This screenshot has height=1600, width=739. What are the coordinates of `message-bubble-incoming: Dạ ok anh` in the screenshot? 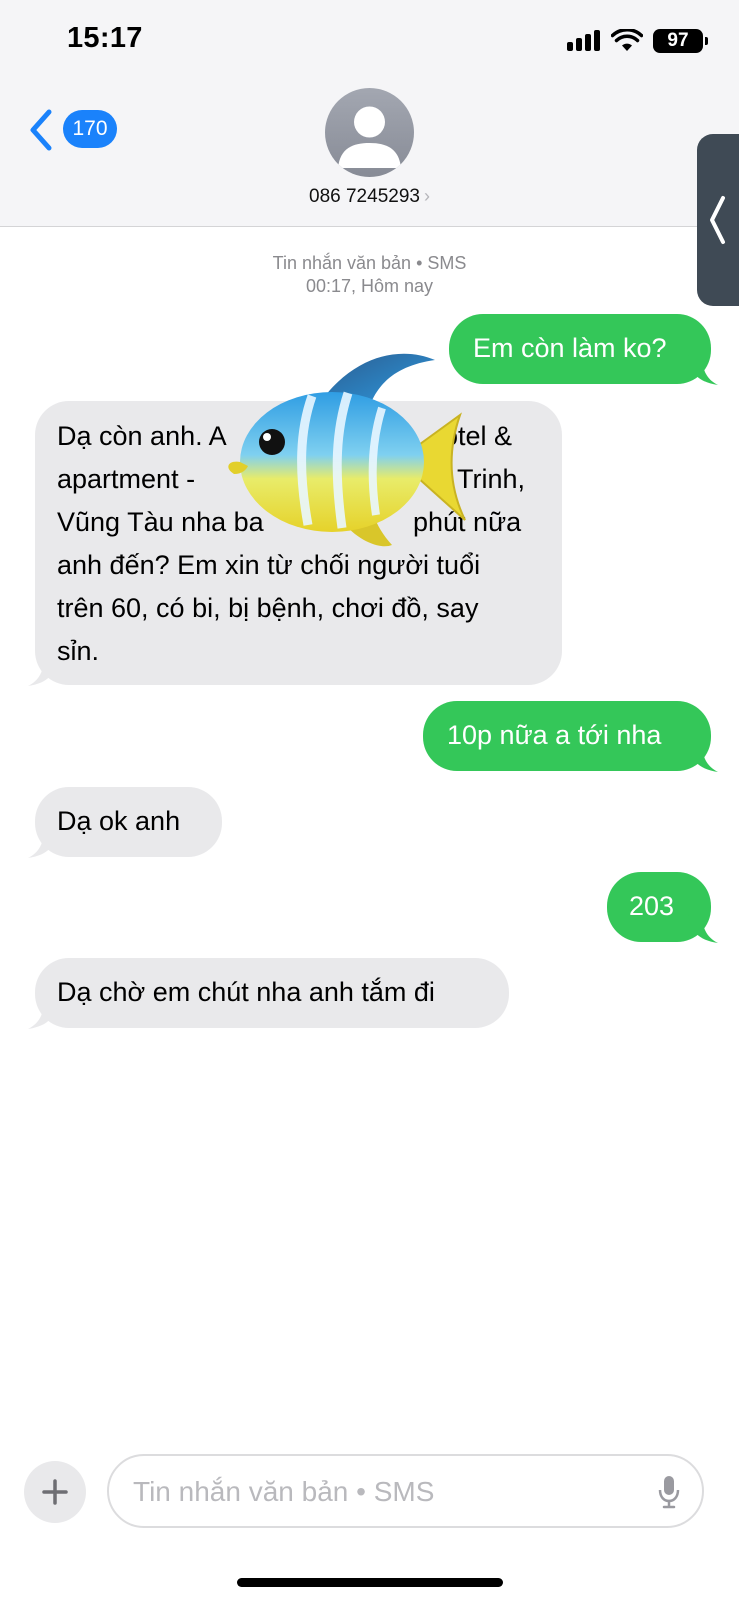 It's located at (125, 822).